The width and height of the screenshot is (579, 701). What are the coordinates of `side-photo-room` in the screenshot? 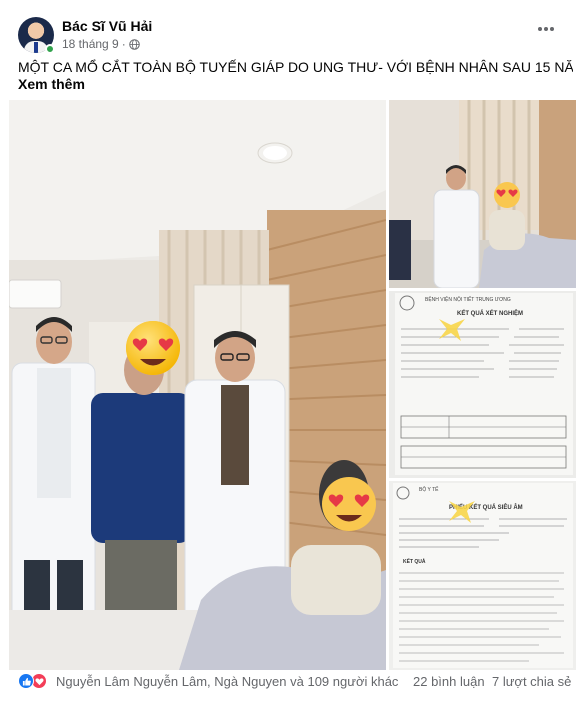 It's located at (482, 194).